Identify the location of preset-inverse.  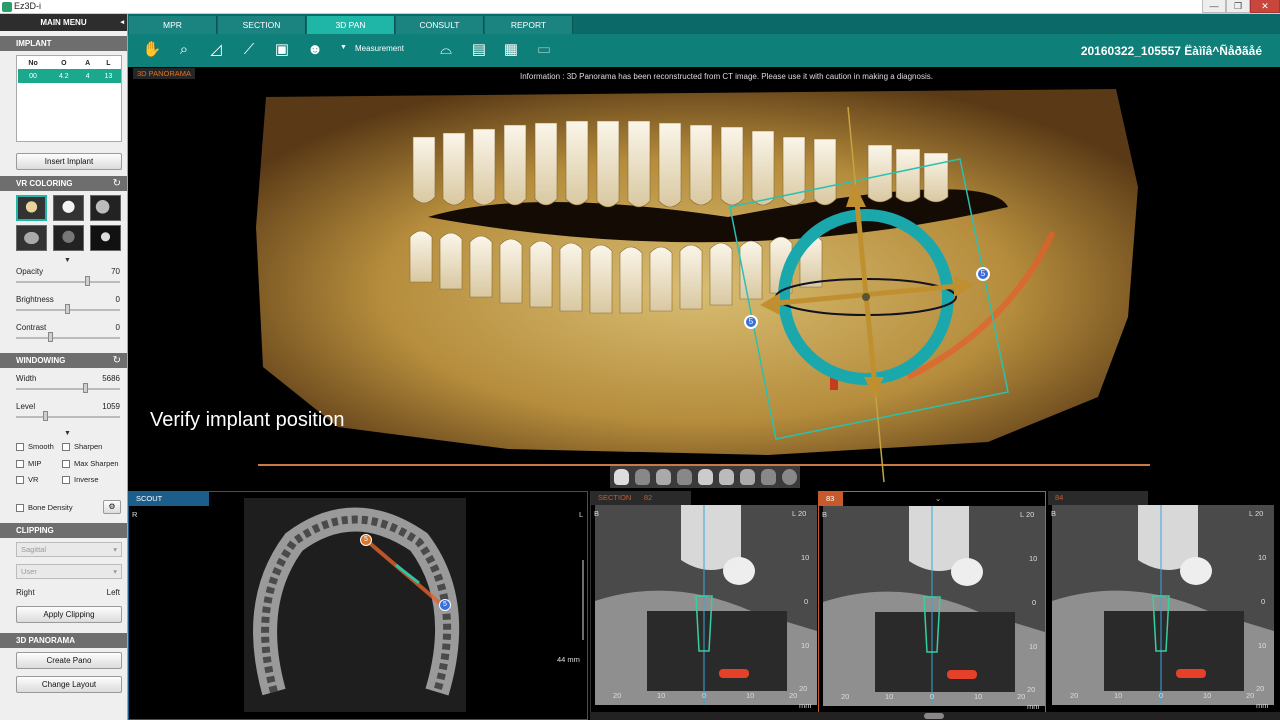
(105, 238).